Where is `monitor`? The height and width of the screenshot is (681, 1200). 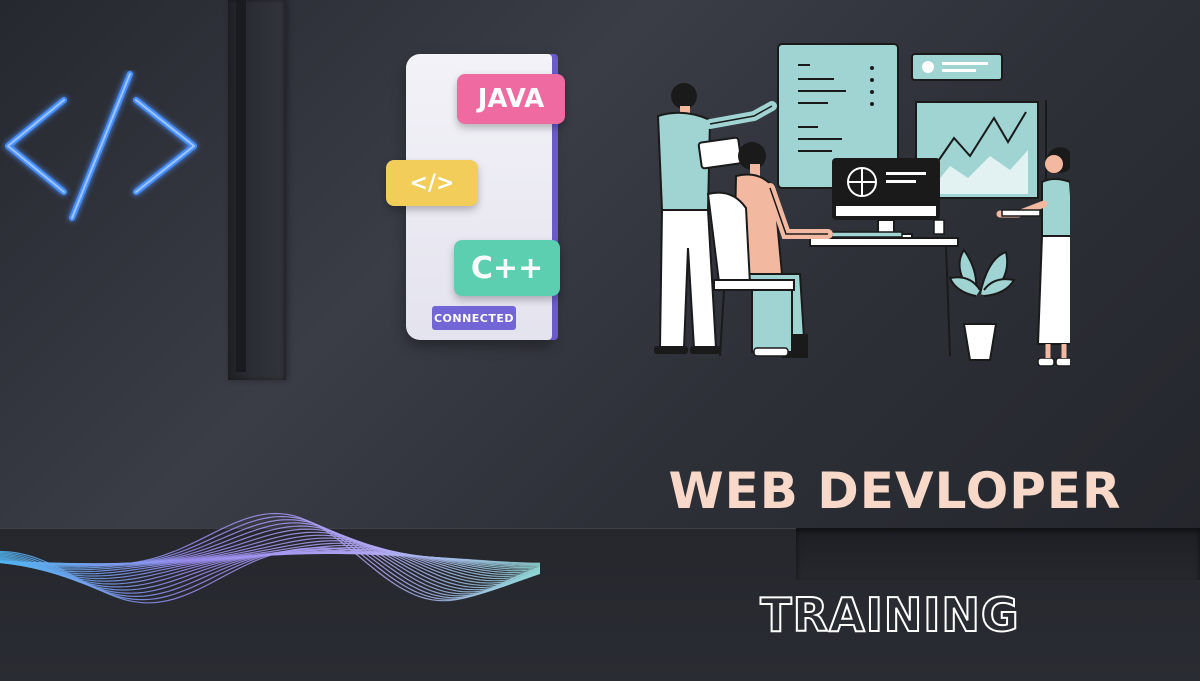 monitor is located at coordinates (886, 199).